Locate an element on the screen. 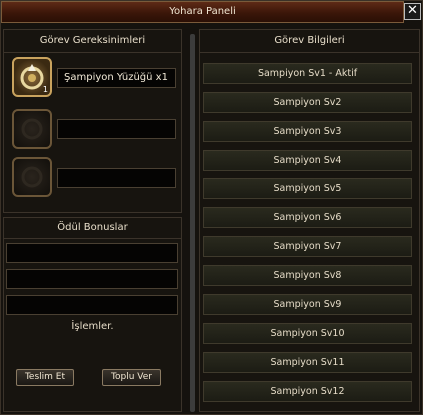 The width and height of the screenshot is (423, 415). quest-item-sv12: Sampiyon Sv12 is located at coordinates (307, 391).